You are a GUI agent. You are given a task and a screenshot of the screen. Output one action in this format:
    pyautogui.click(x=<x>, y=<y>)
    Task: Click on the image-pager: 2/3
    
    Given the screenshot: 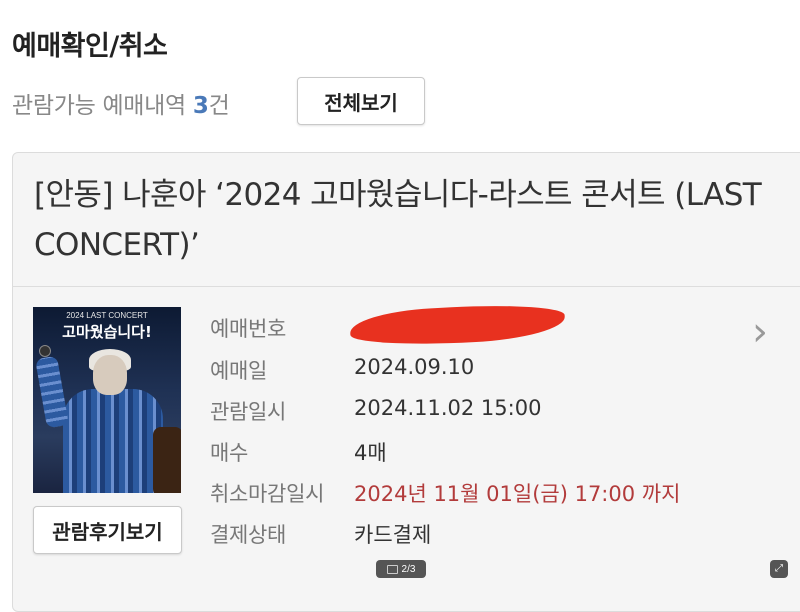 What is the action you would take?
    pyautogui.click(x=401, y=569)
    